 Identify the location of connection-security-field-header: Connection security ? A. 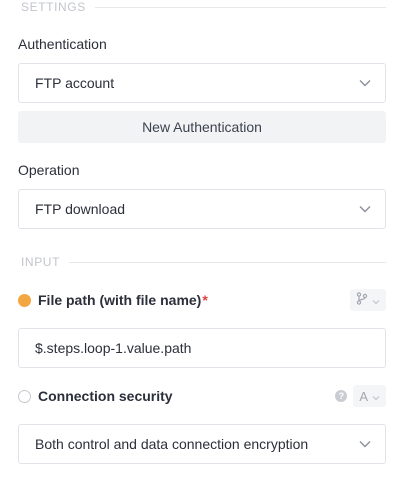
(202, 396).